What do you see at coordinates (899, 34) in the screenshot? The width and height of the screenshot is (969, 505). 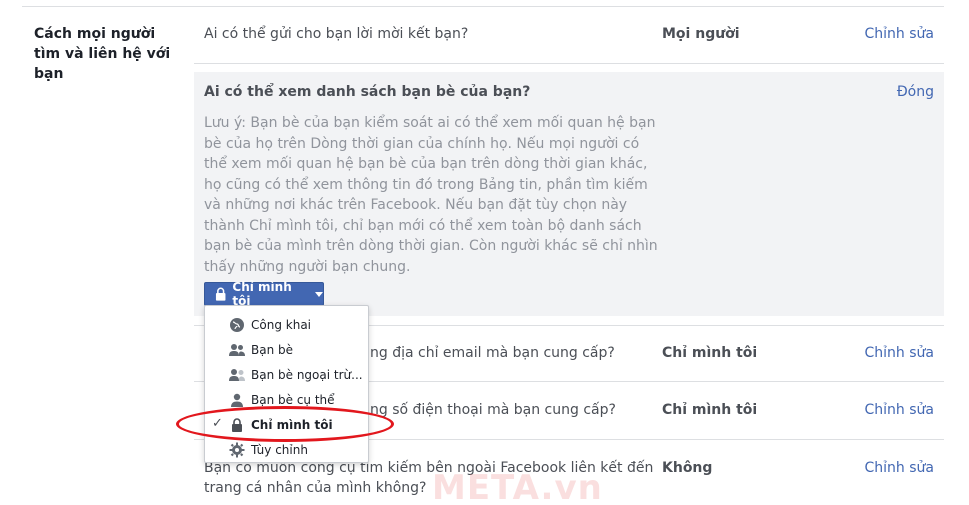 I see `friend-request-edit-link: Chỉnh sửa` at bounding box center [899, 34].